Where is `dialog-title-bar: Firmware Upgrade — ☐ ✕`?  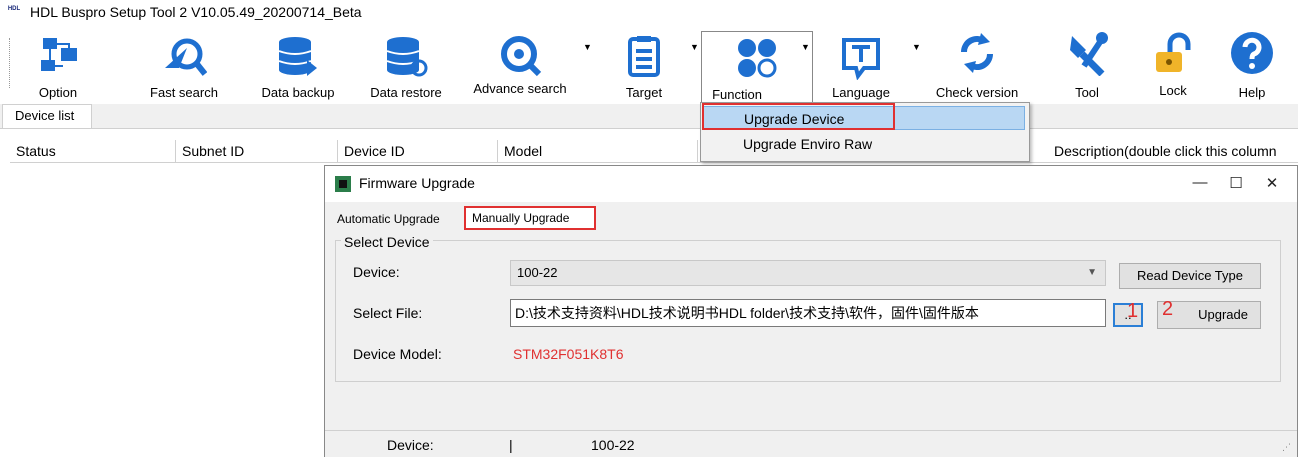 dialog-title-bar: Firmware Upgrade — ☐ ✕ is located at coordinates (811, 184).